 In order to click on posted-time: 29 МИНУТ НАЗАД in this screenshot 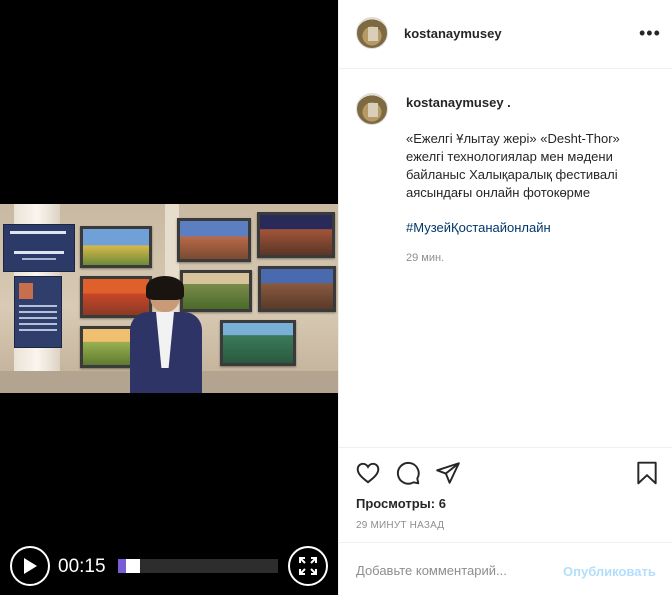, I will do `click(400, 525)`.